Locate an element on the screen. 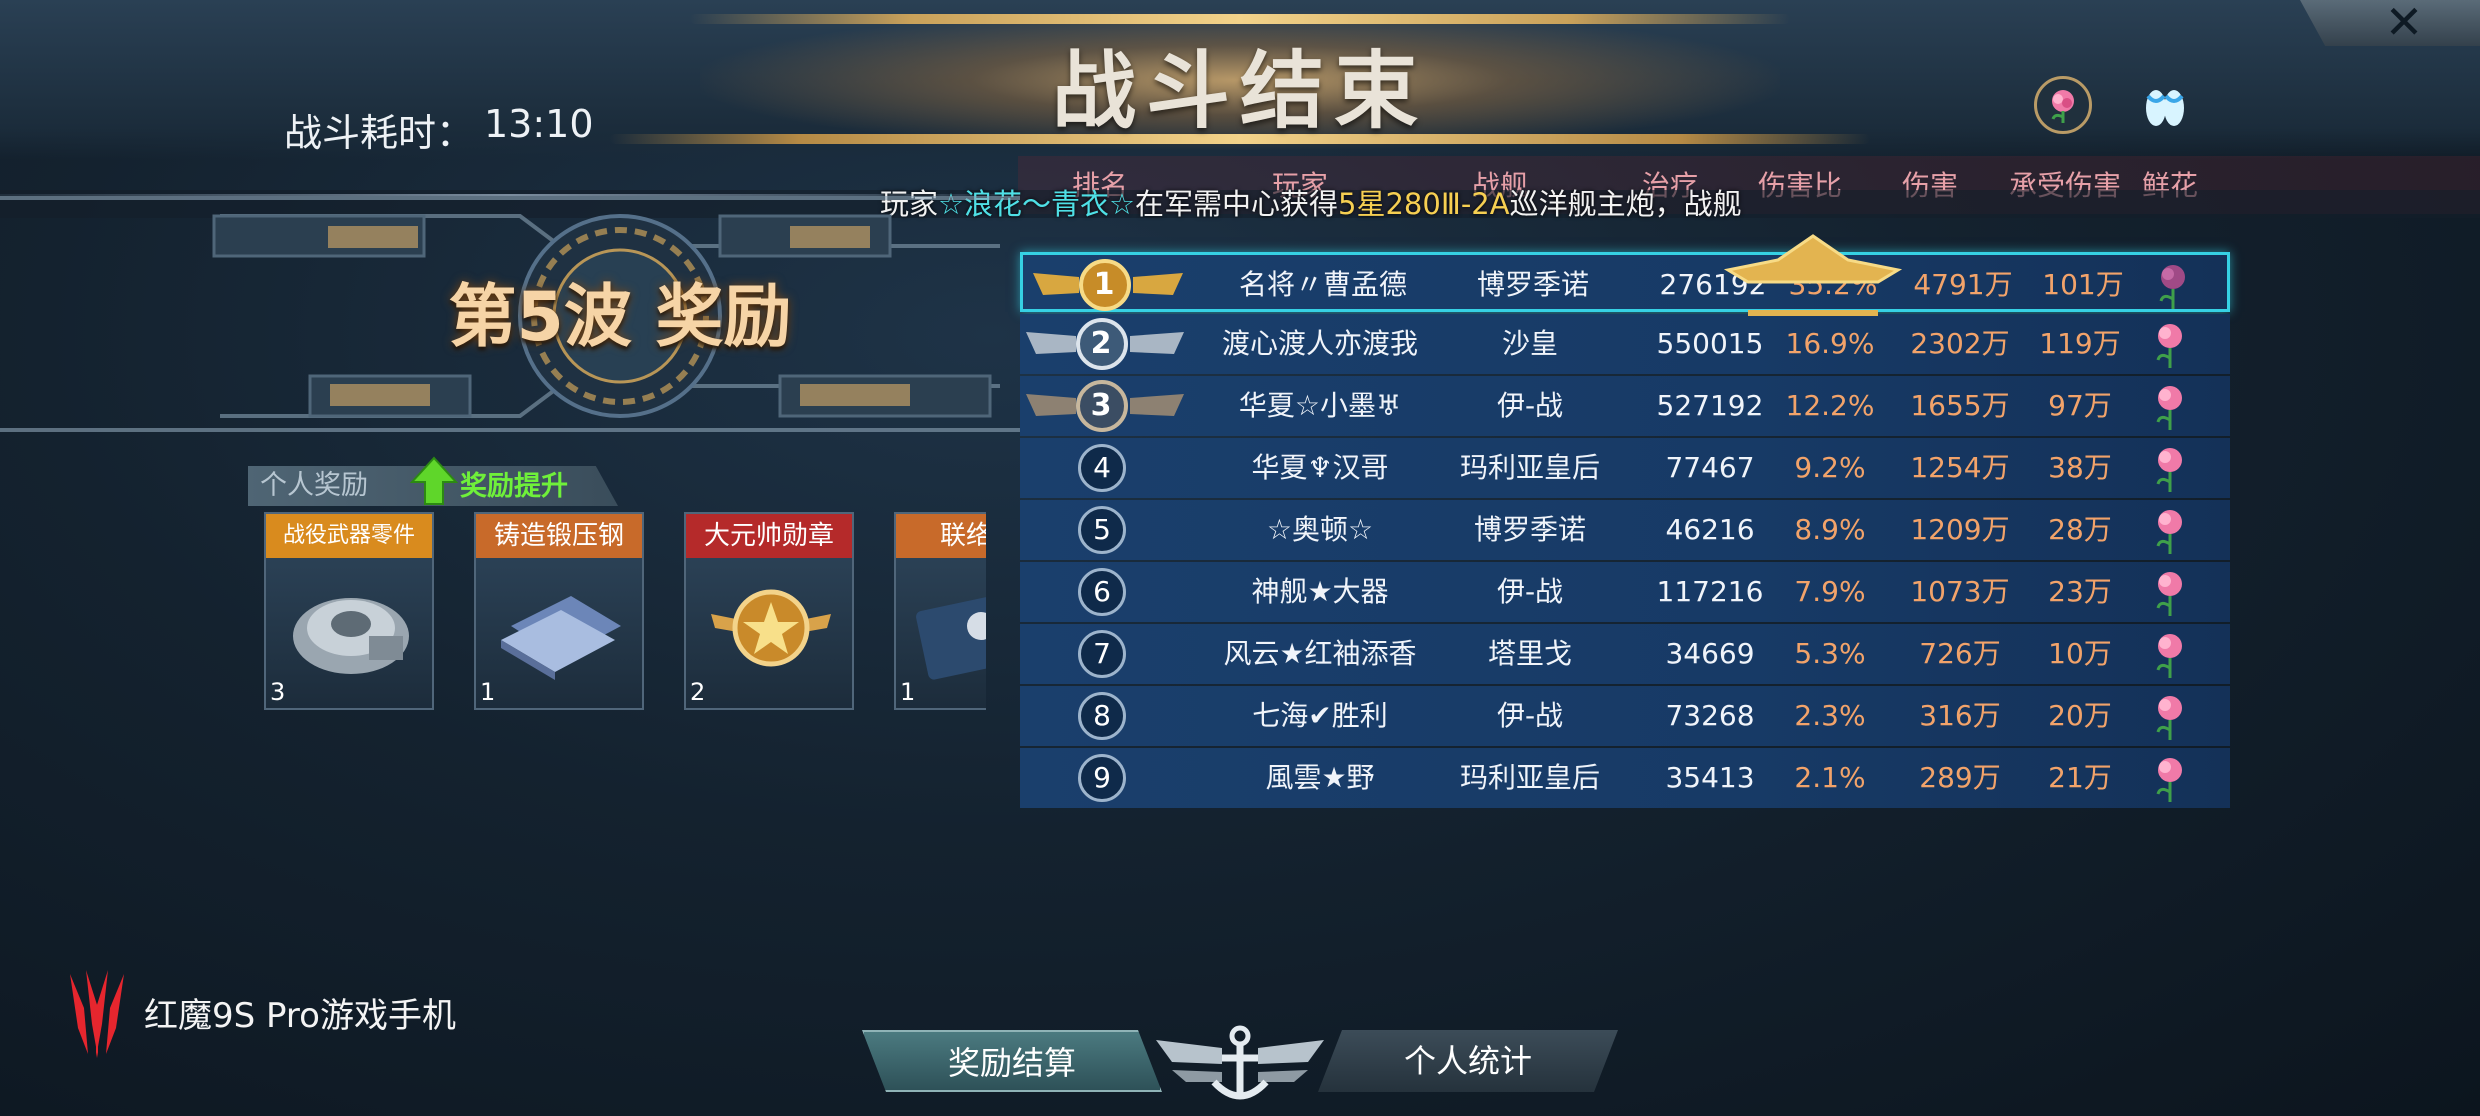 The image size is (2480, 1116). steel-plate-icon is located at coordinates (561, 638).